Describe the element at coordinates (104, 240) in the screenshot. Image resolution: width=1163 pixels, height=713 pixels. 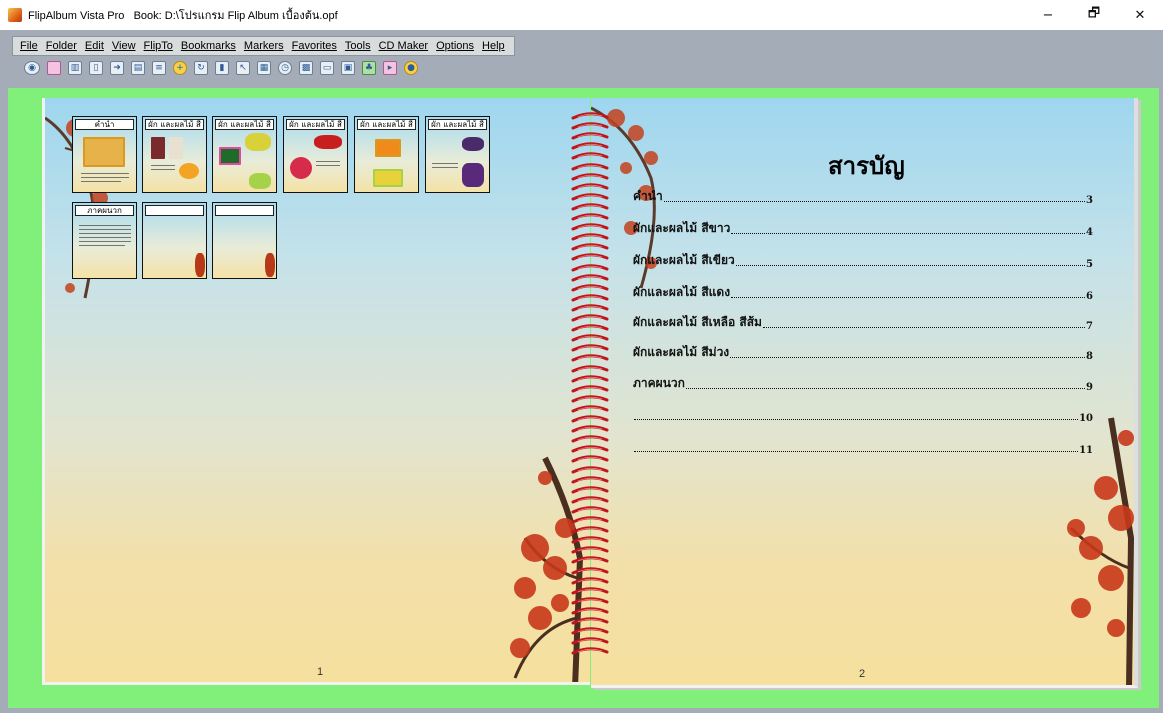
I see `page-thumbnail: ภาคผนวก` at that location.